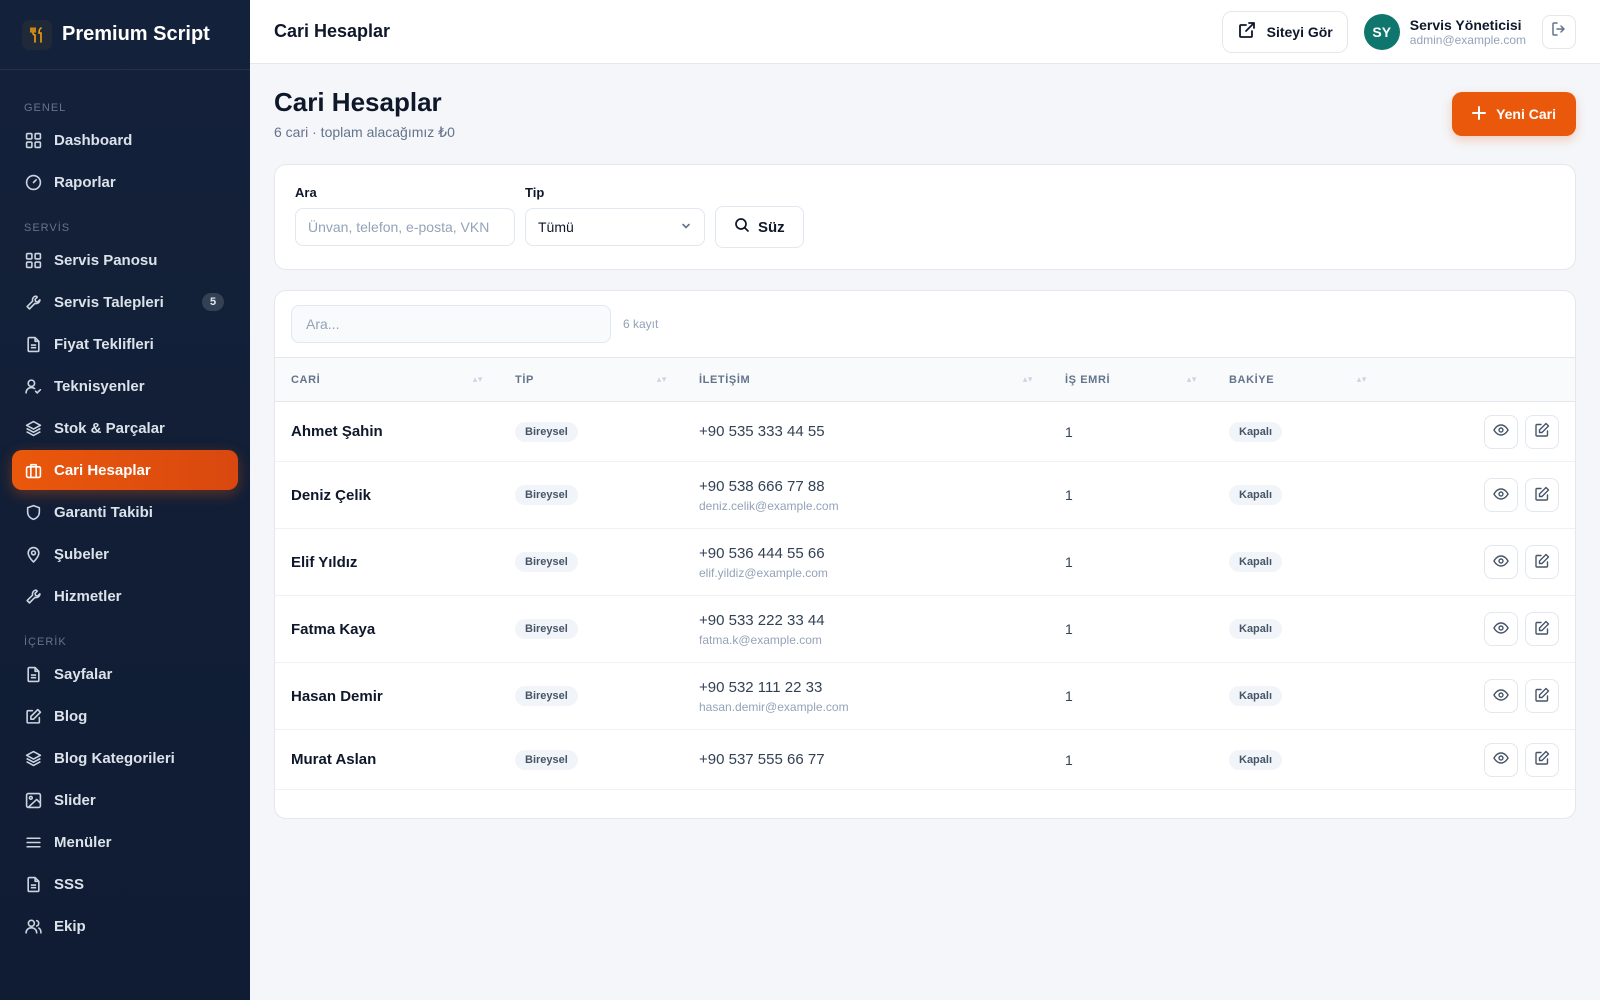  I want to click on sidebar-item-teknisyenler: Teknisyenler, so click(125, 386).